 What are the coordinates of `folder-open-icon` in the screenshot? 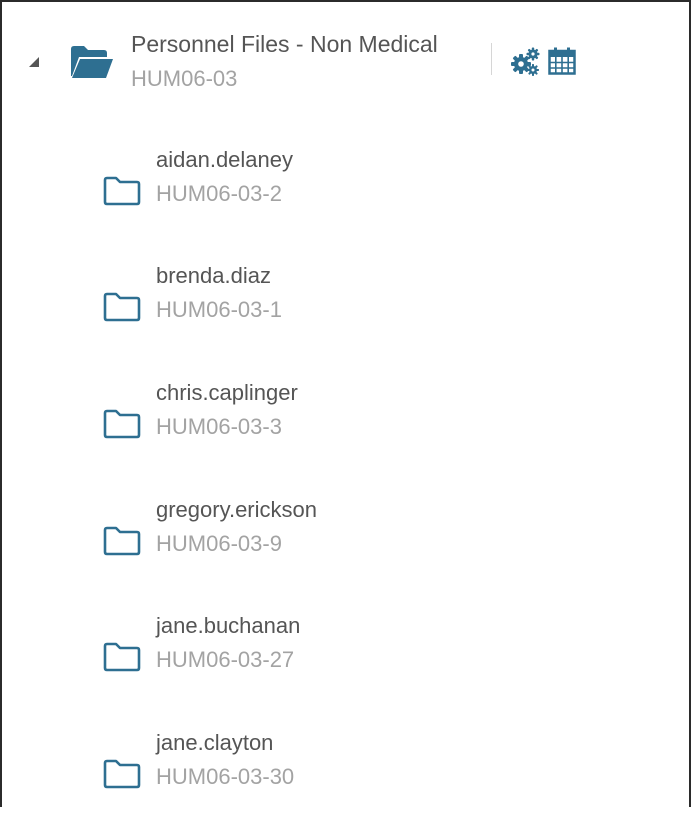 It's located at (92, 62).